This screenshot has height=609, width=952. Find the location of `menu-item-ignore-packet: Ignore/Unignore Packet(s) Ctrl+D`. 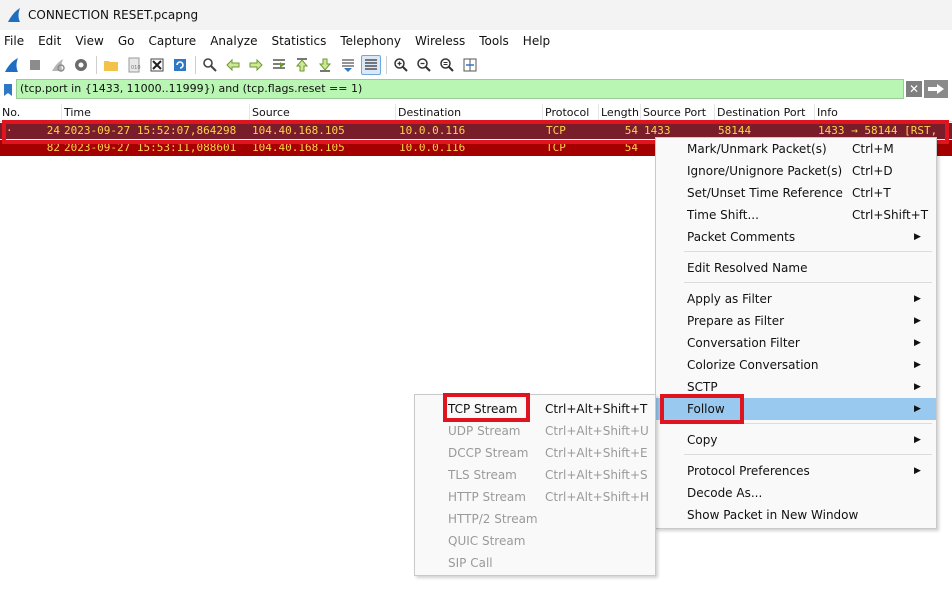

menu-item-ignore-packet: Ignore/Unignore Packet(s) Ctrl+D is located at coordinates (796, 171).